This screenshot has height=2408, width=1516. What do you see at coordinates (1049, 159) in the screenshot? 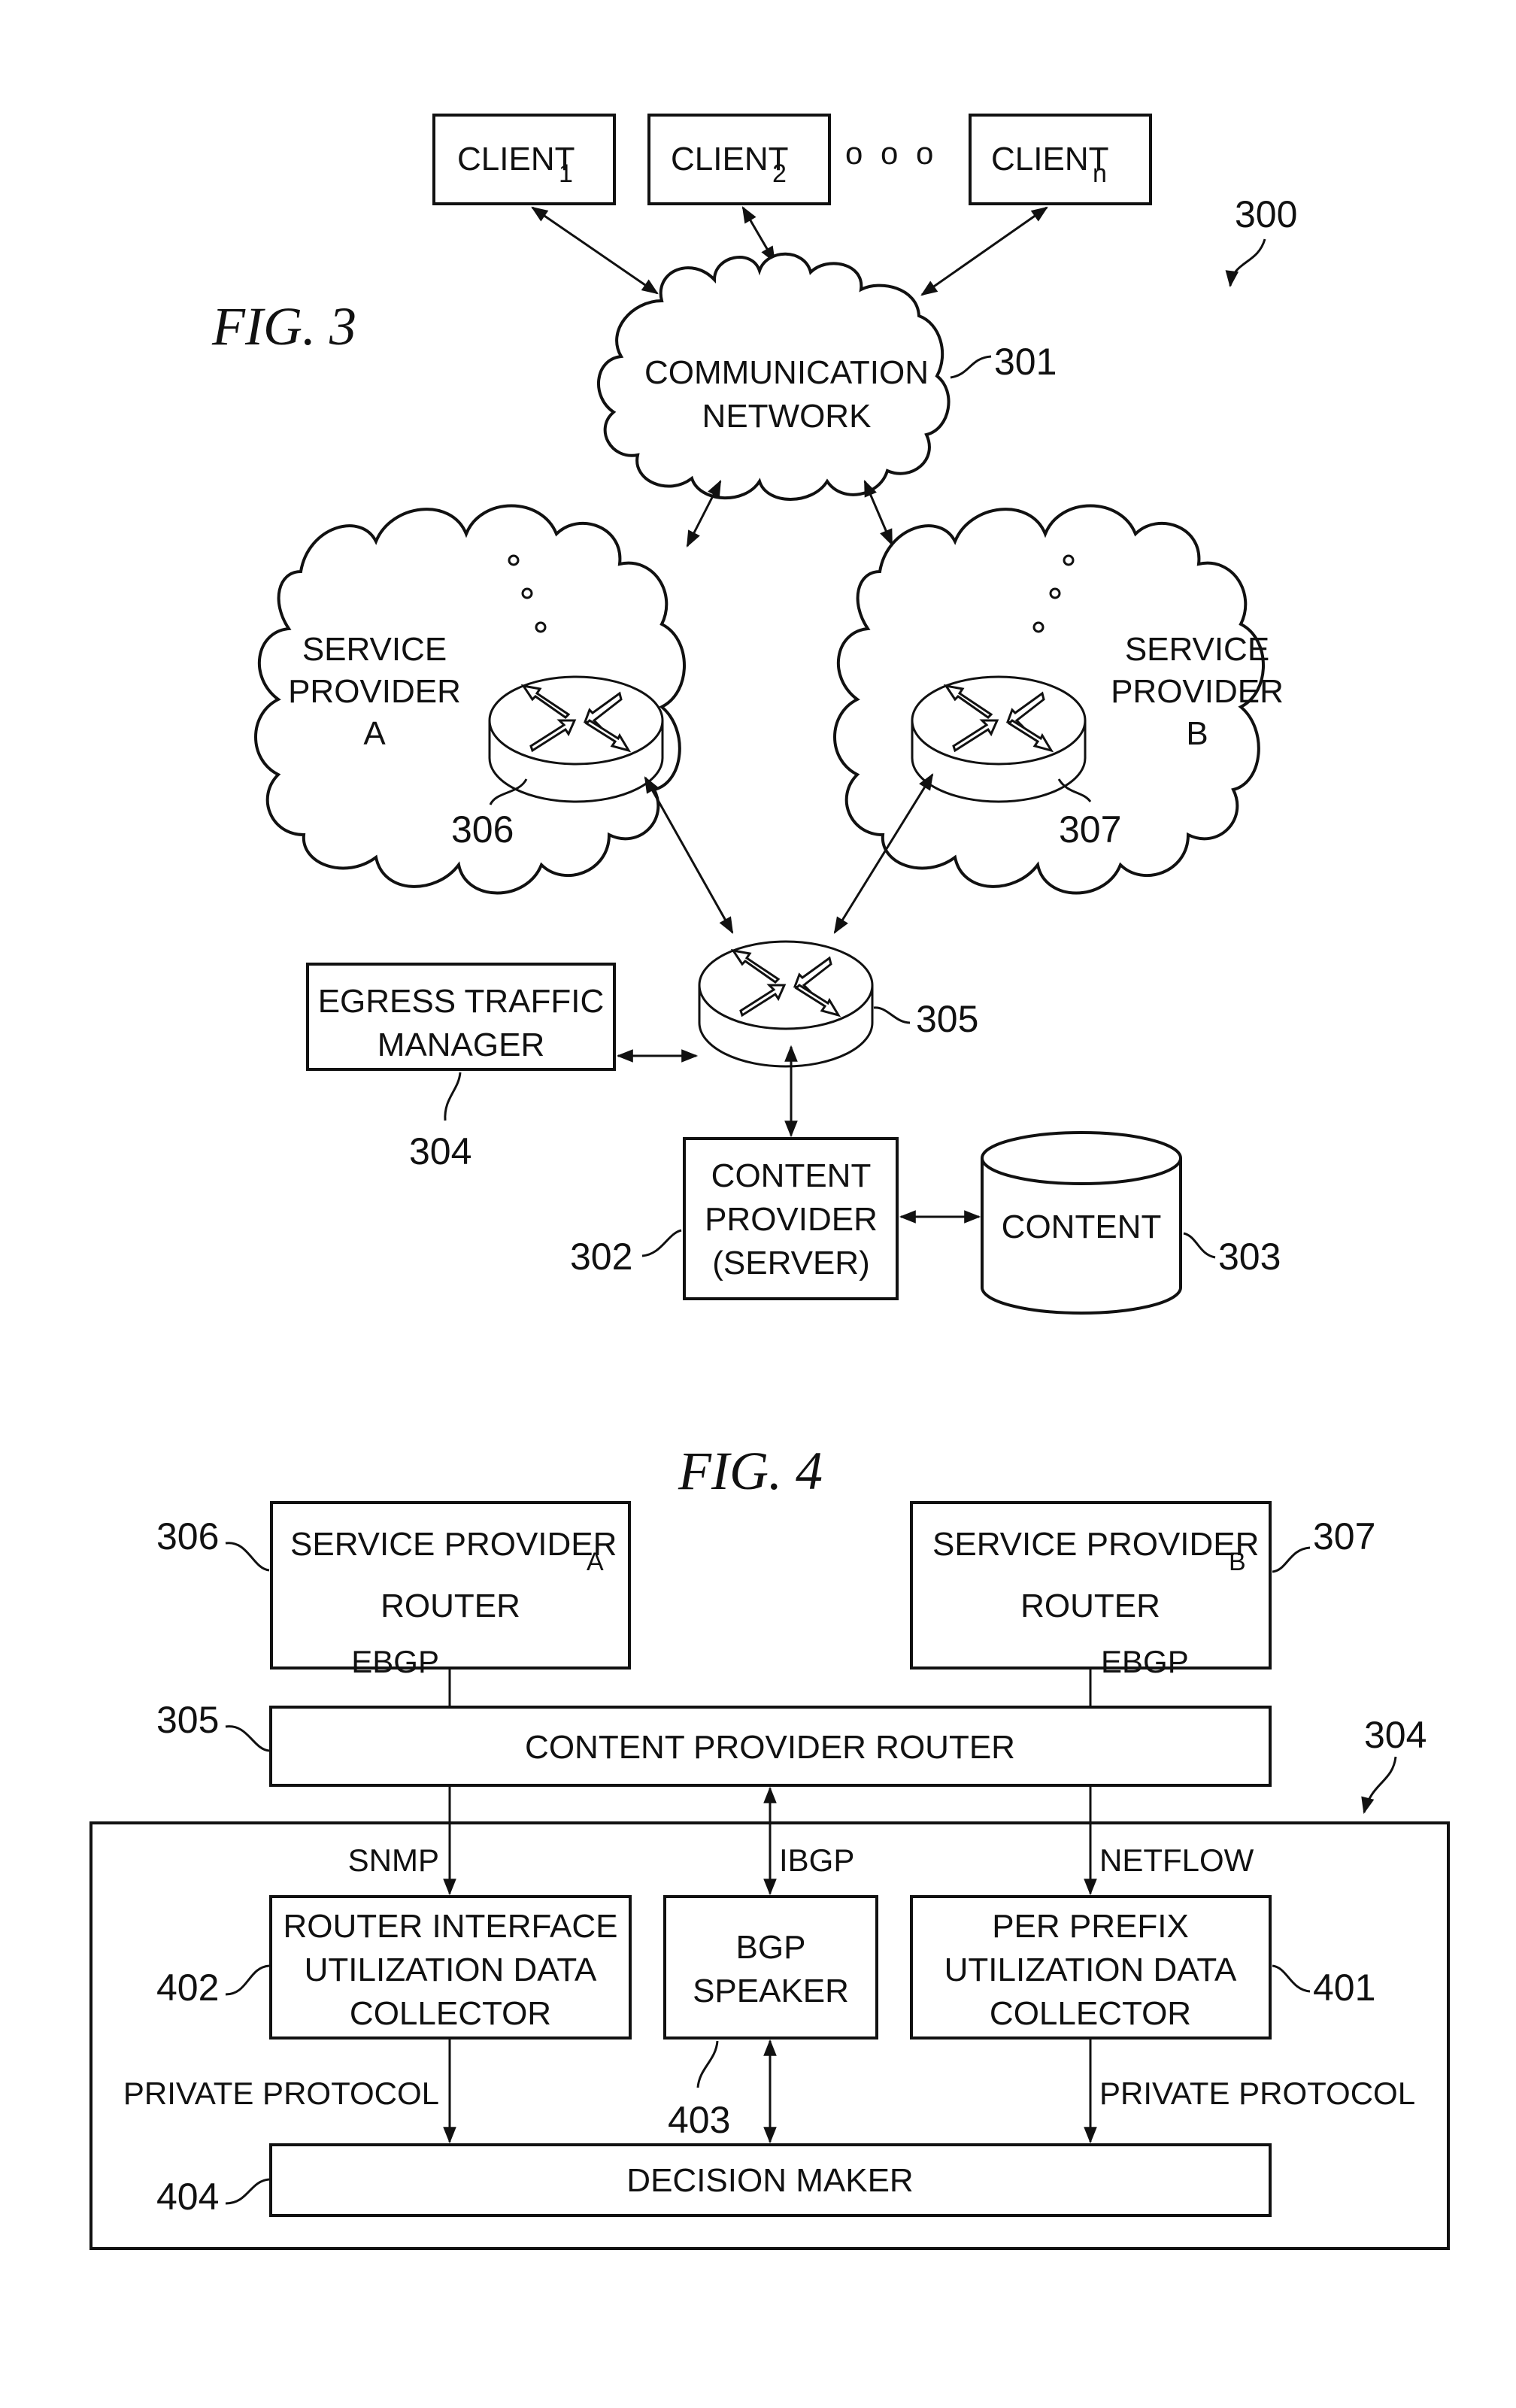
I see `client-n-label: CLIENT` at bounding box center [1049, 159].